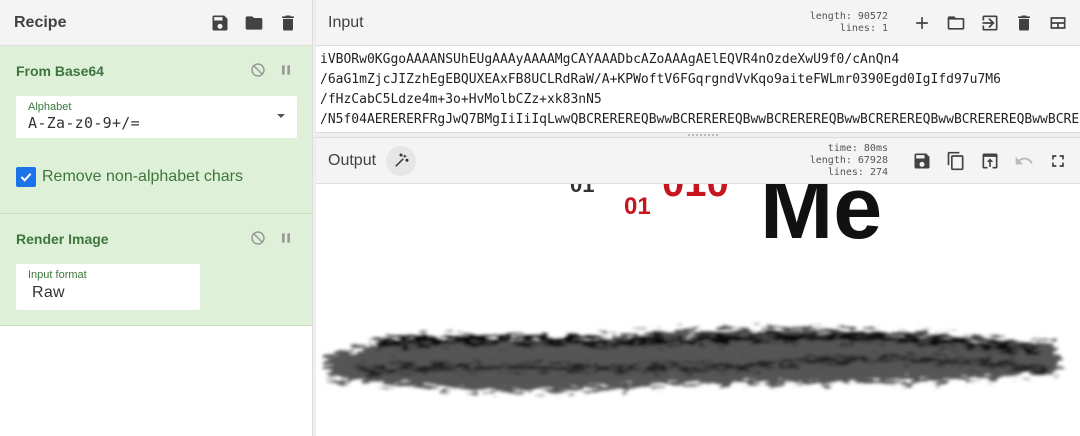  What do you see at coordinates (695, 194) in the screenshot?
I see `image-text-red-large: 010` at bounding box center [695, 194].